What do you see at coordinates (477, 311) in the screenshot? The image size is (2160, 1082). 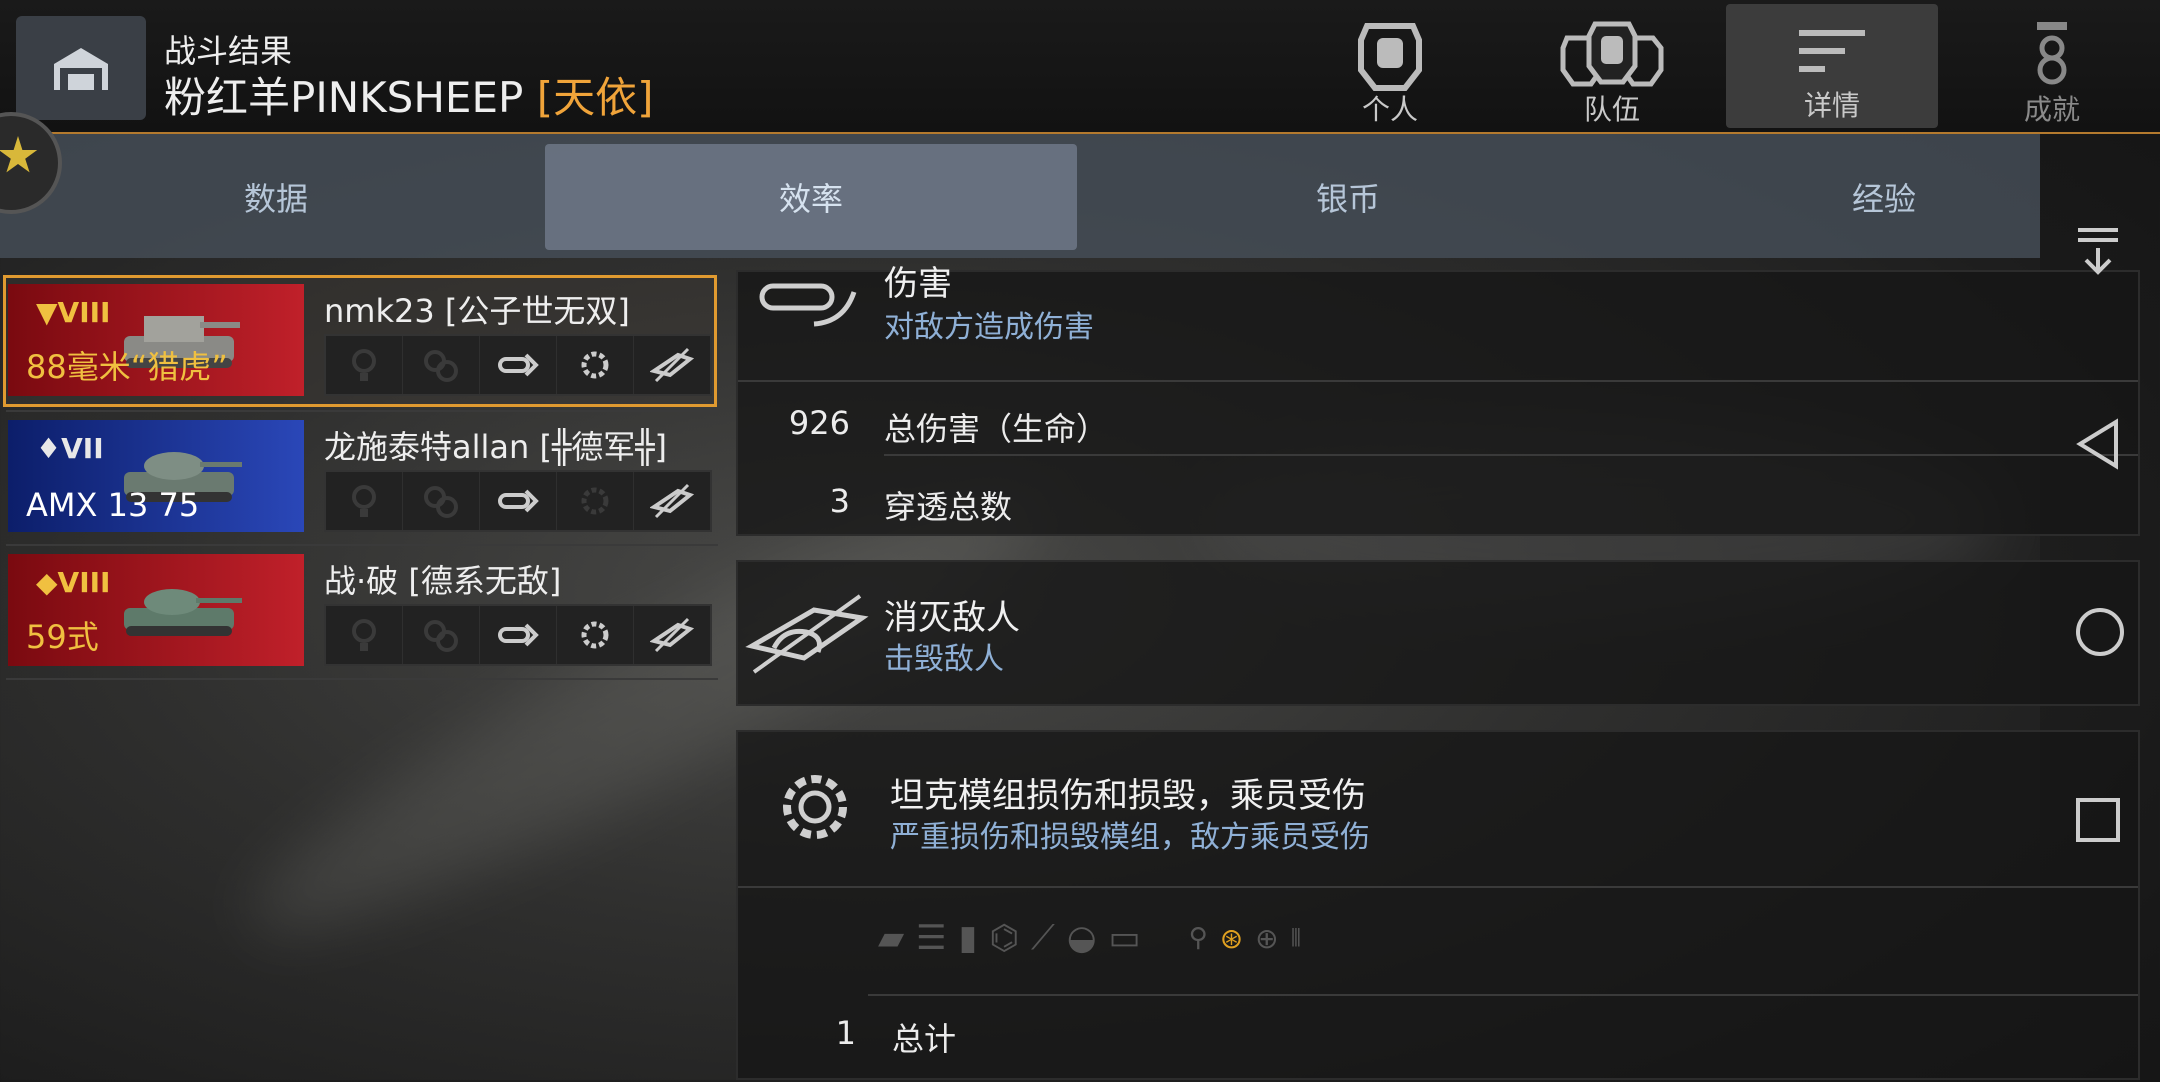 I see `player-name: nmk23 [公子世无双]` at bounding box center [477, 311].